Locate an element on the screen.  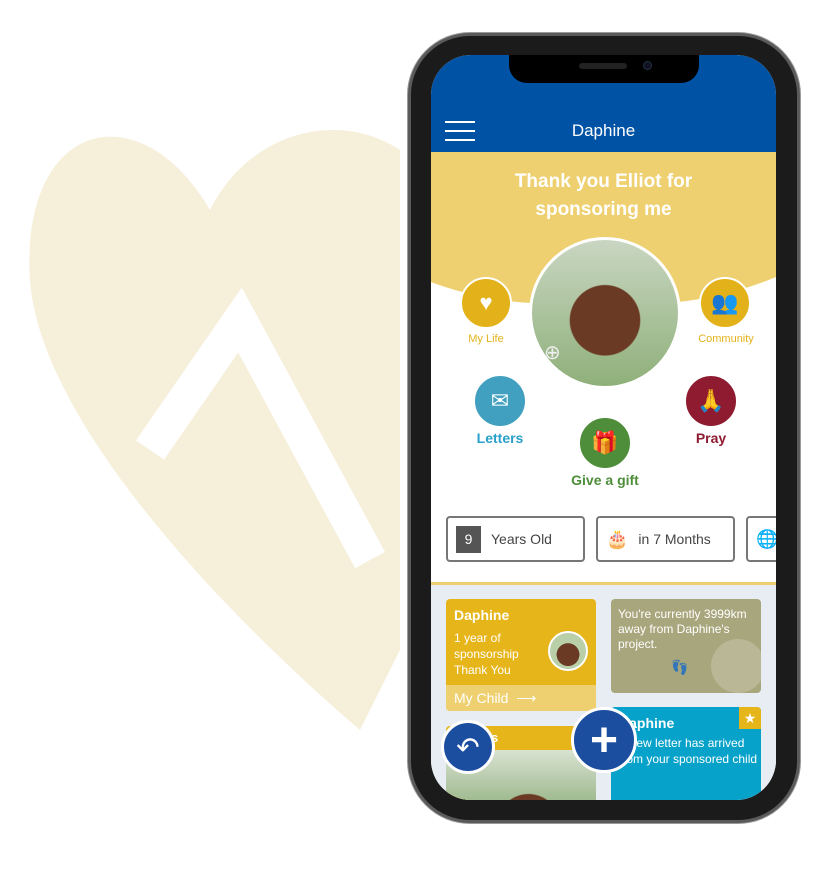
community-icon: 👥 is located at coordinates (725, 302).